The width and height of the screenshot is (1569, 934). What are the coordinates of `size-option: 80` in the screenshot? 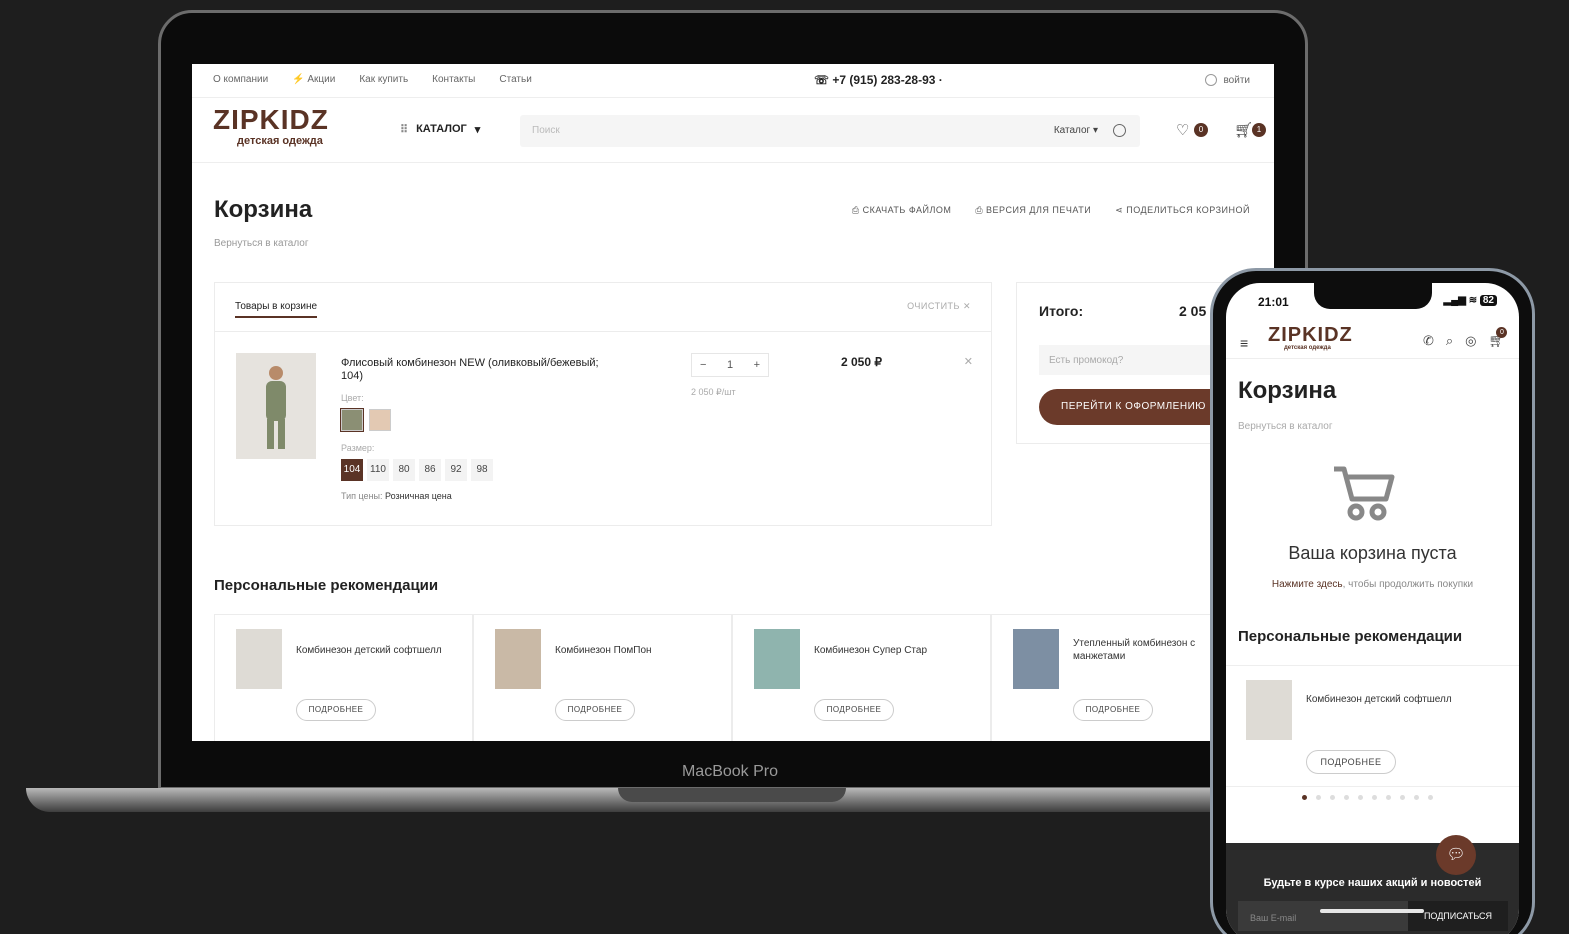 It's located at (404, 470).